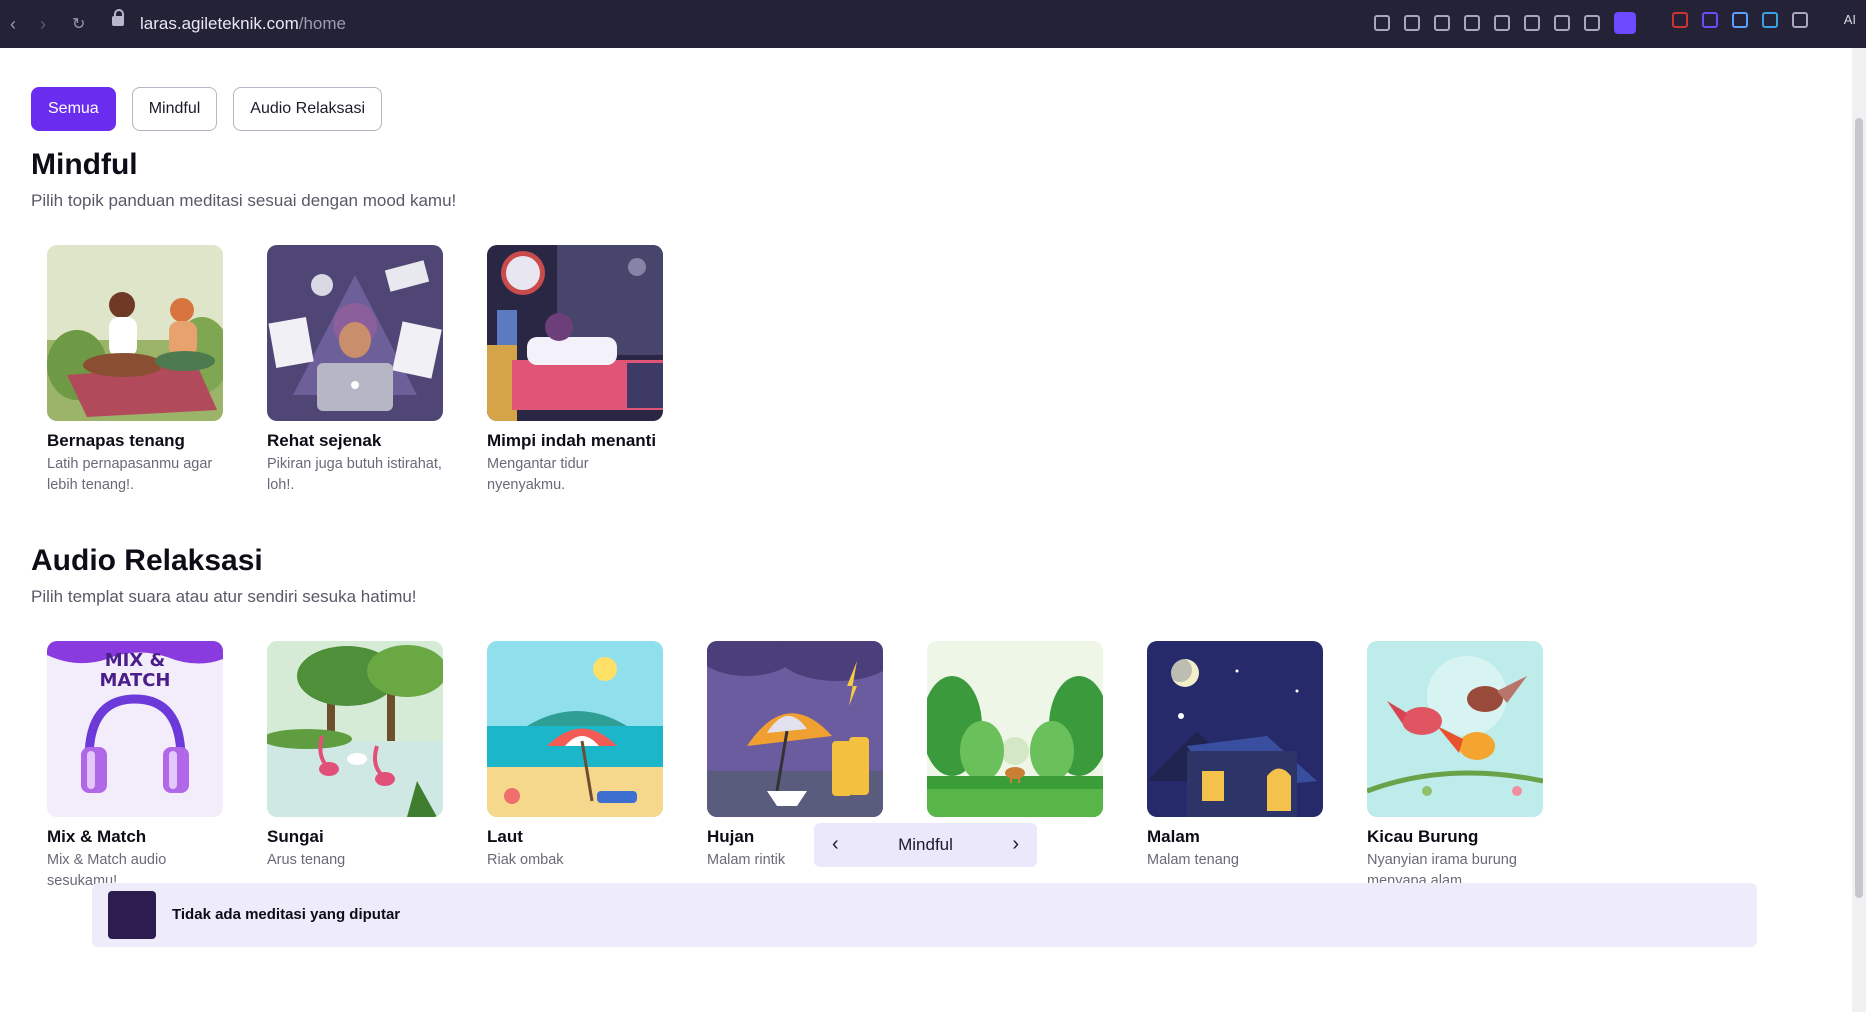  I want to click on extension-red-icon, so click(1680, 20).